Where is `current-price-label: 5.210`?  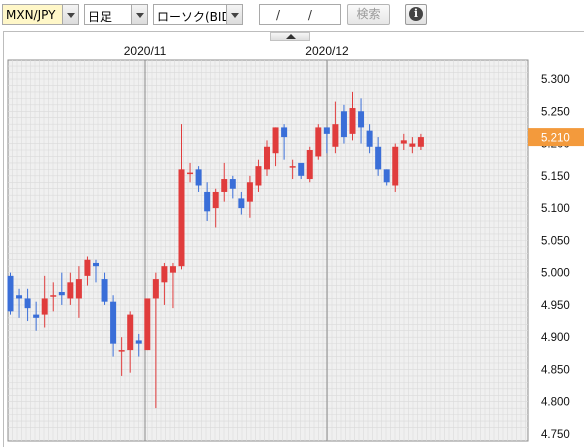
current-price-label: 5.210 is located at coordinates (555, 139).